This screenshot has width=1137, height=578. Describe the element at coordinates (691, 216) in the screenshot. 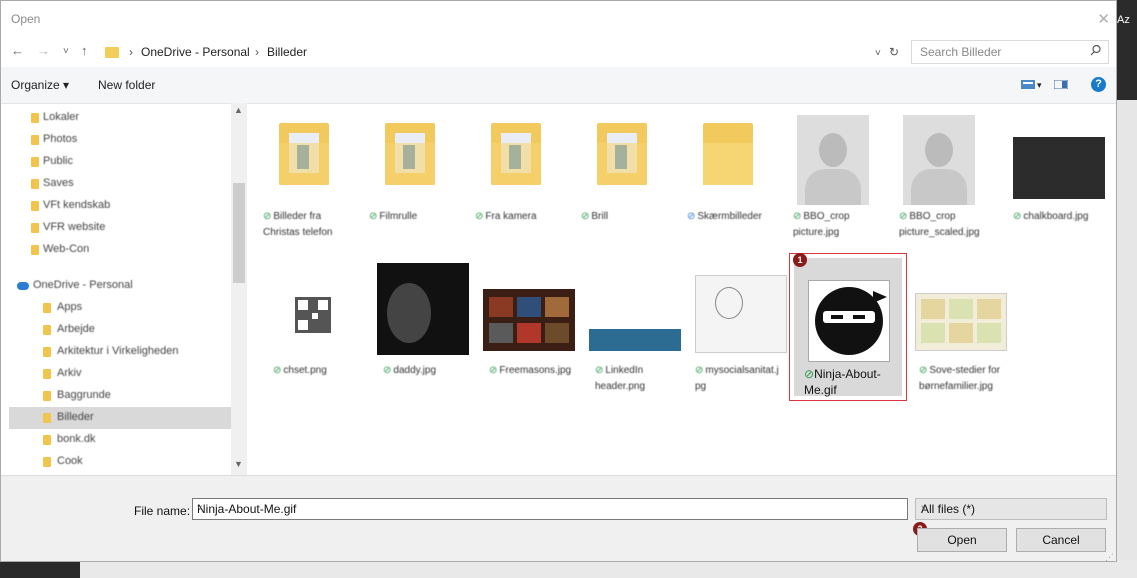

I see `cloud-status-icon: ⊘` at that location.